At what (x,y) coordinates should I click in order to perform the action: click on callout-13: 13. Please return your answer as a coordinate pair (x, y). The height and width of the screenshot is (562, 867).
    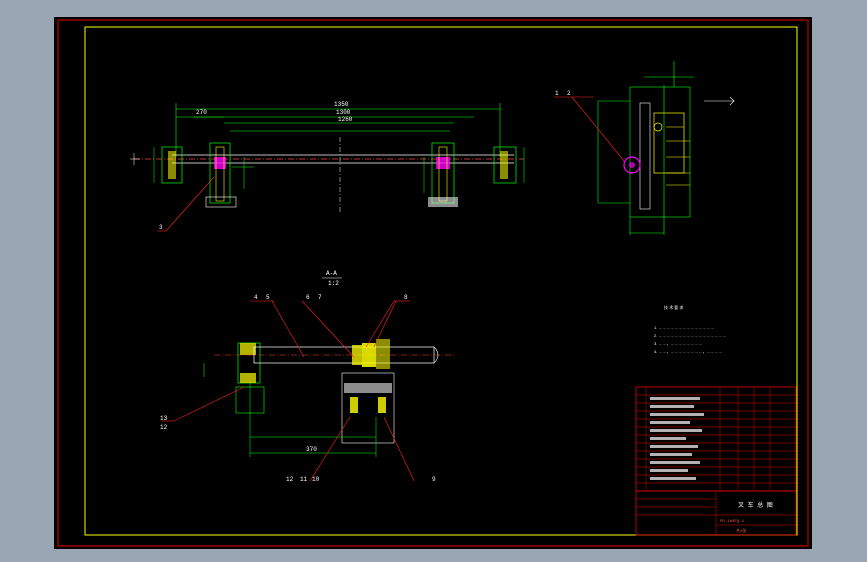
    Looking at the image, I should click on (164, 418).